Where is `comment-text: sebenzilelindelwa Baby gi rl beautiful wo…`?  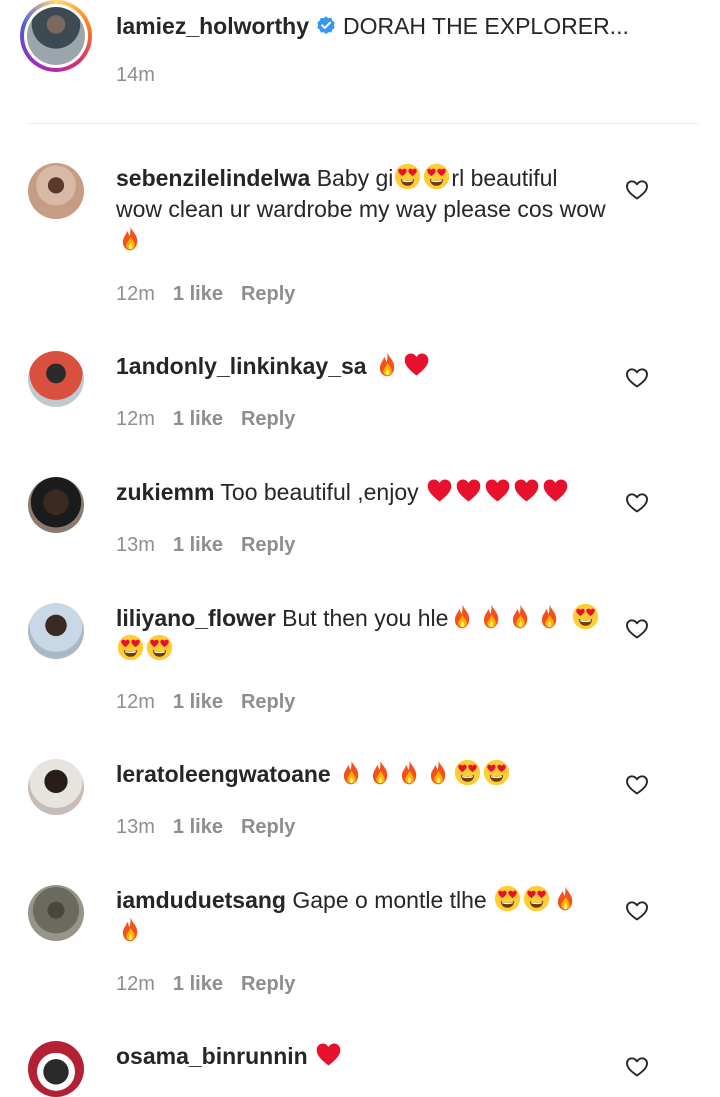 comment-text: sebenzilelindelwa Baby gi rl beautiful wo… is located at coordinates (361, 209).